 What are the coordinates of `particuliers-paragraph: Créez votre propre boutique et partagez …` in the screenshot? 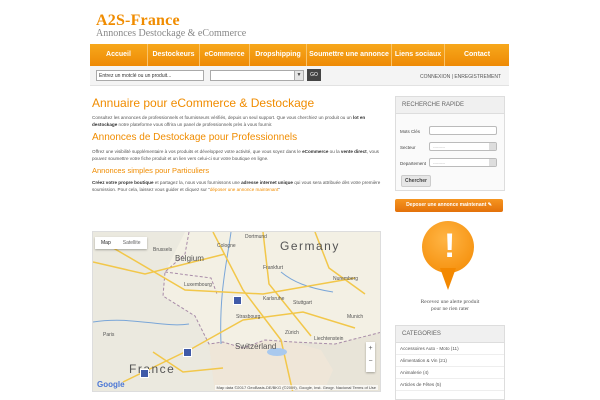 It's located at (238, 186).